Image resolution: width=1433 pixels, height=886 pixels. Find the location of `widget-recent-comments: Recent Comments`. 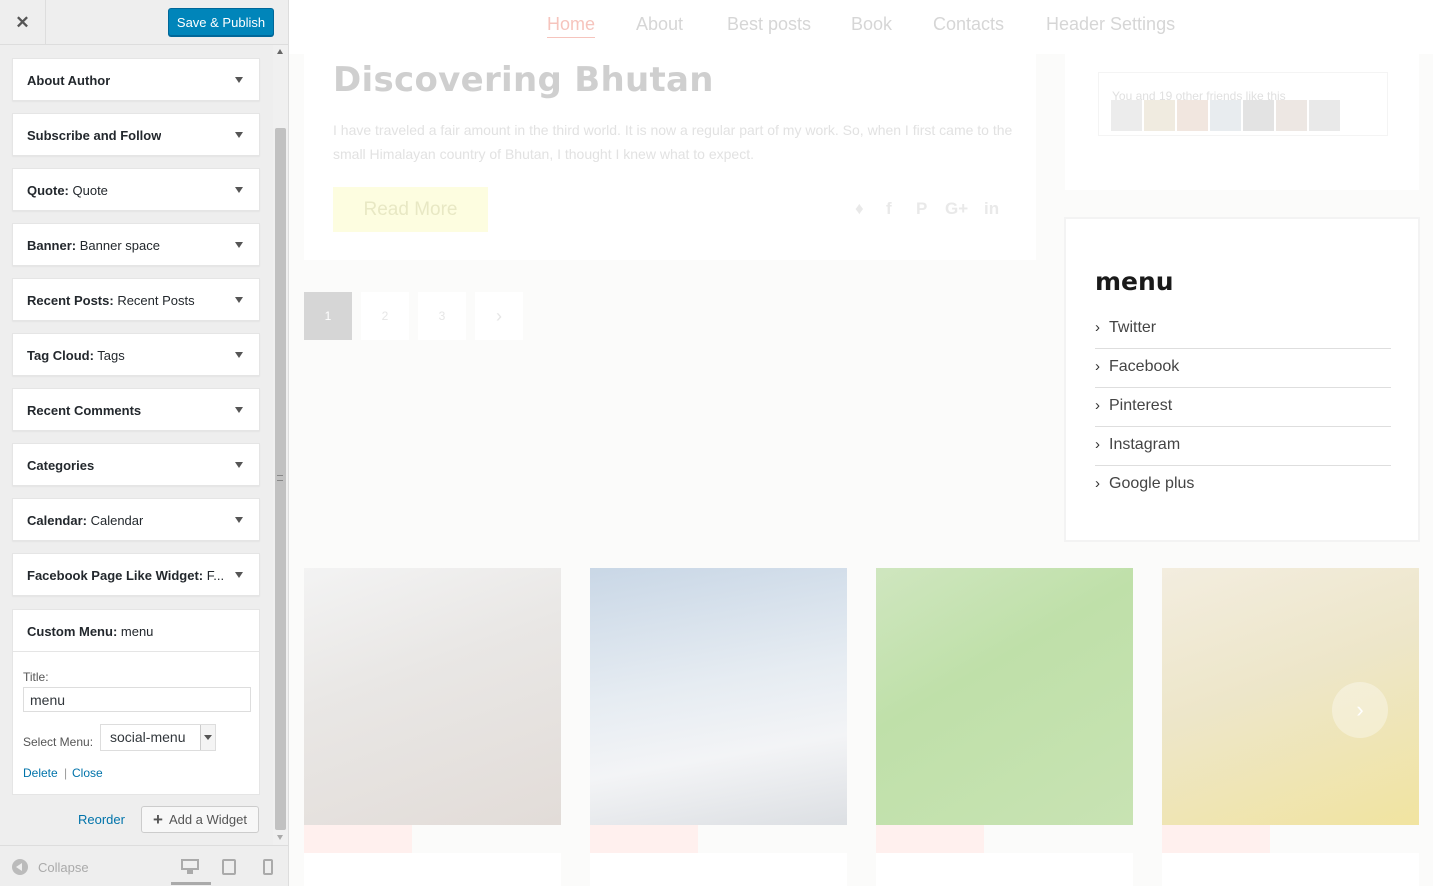

widget-recent-comments: Recent Comments is located at coordinates (136, 409).